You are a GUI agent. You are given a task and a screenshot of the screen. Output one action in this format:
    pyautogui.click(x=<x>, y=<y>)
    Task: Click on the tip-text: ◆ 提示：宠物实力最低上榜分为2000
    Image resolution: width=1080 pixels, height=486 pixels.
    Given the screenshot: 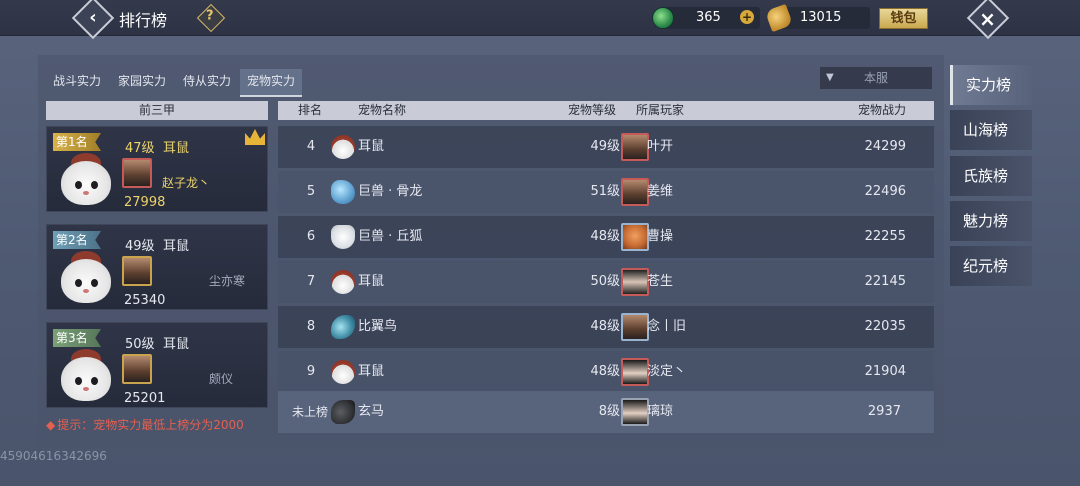 What is the action you would take?
    pyautogui.click(x=145, y=424)
    